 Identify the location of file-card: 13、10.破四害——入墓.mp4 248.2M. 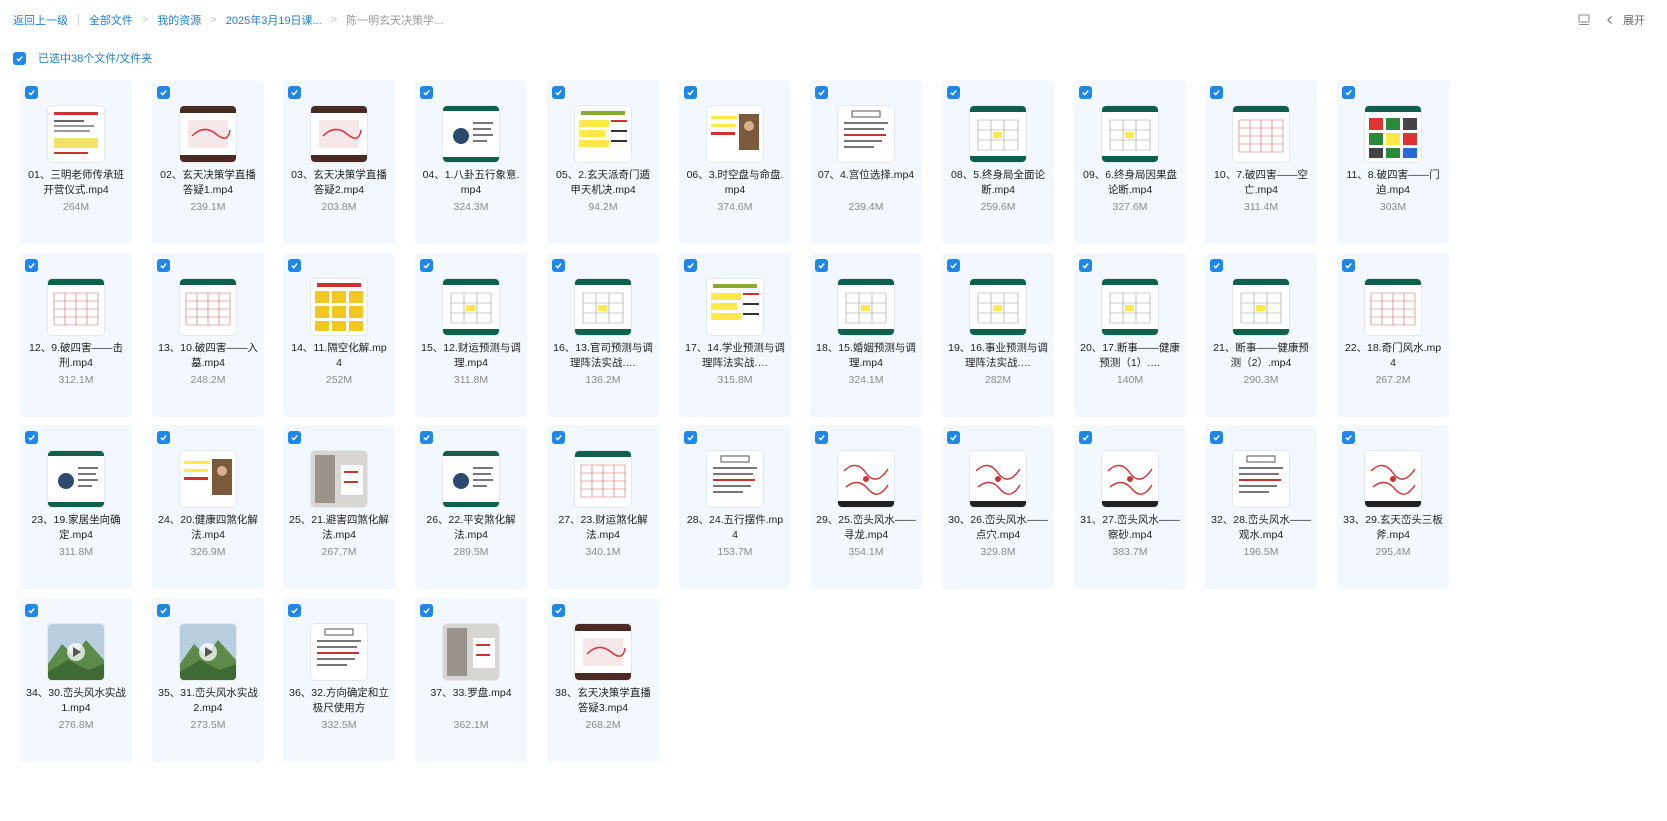
(208, 335).